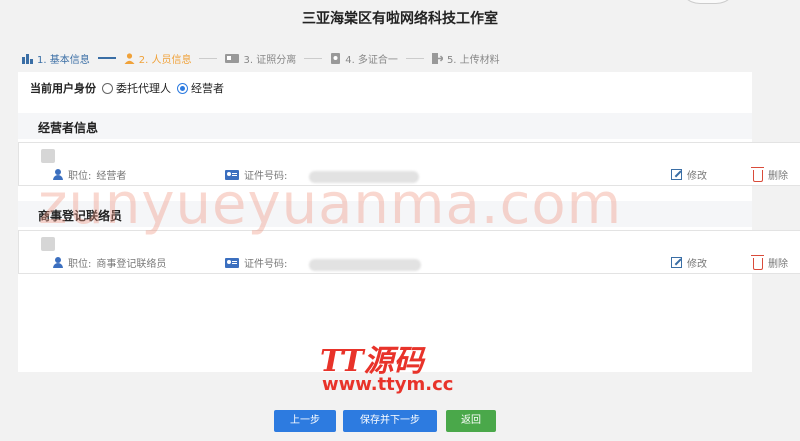 The width and height of the screenshot is (800, 441). I want to click on position-value: 商事登记联络员, so click(131, 264).